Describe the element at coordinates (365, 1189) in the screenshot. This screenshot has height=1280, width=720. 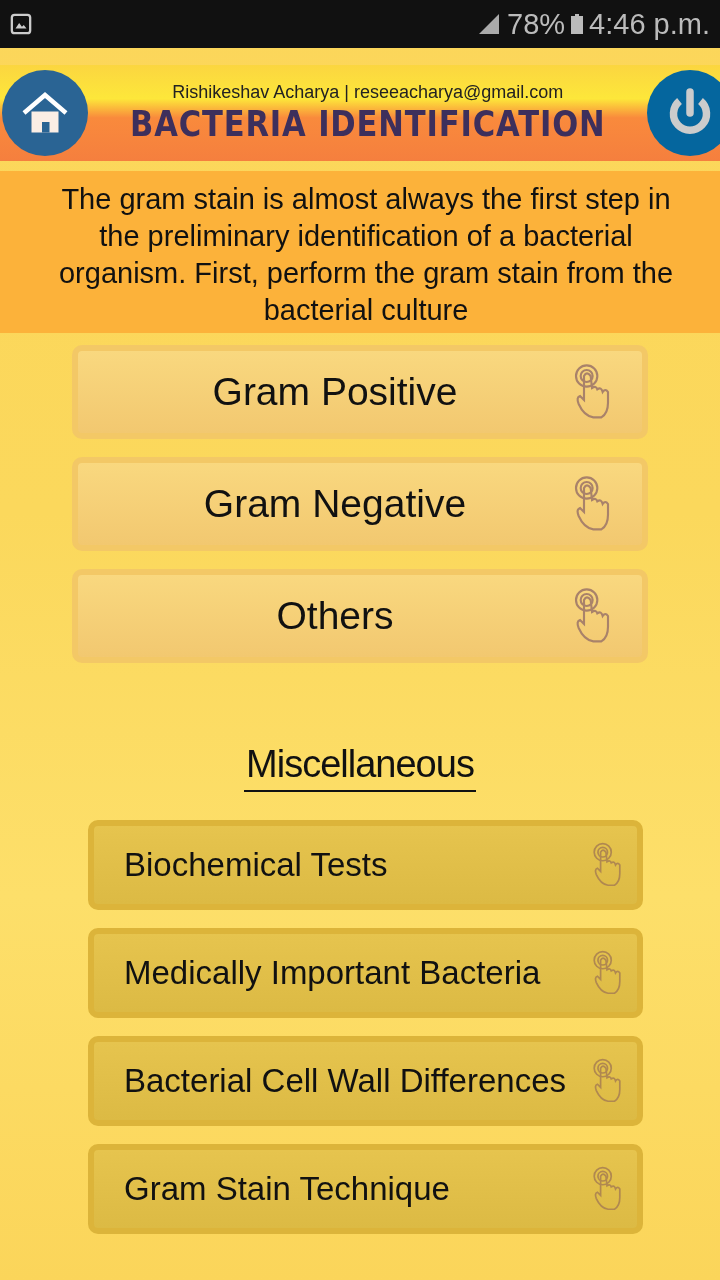
I see `topic-button: Gram Stain Technique` at that location.